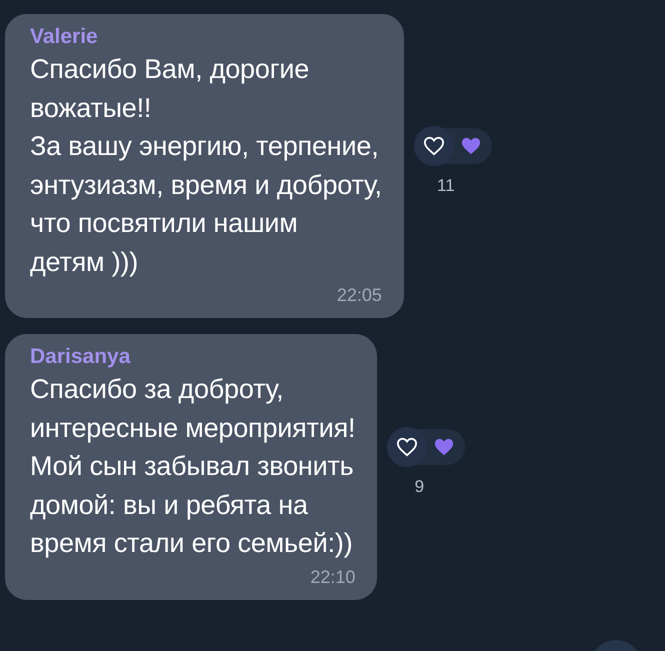 The width and height of the screenshot is (665, 651). Describe the element at coordinates (420, 486) in the screenshot. I see `reaction-count: 9` at that location.